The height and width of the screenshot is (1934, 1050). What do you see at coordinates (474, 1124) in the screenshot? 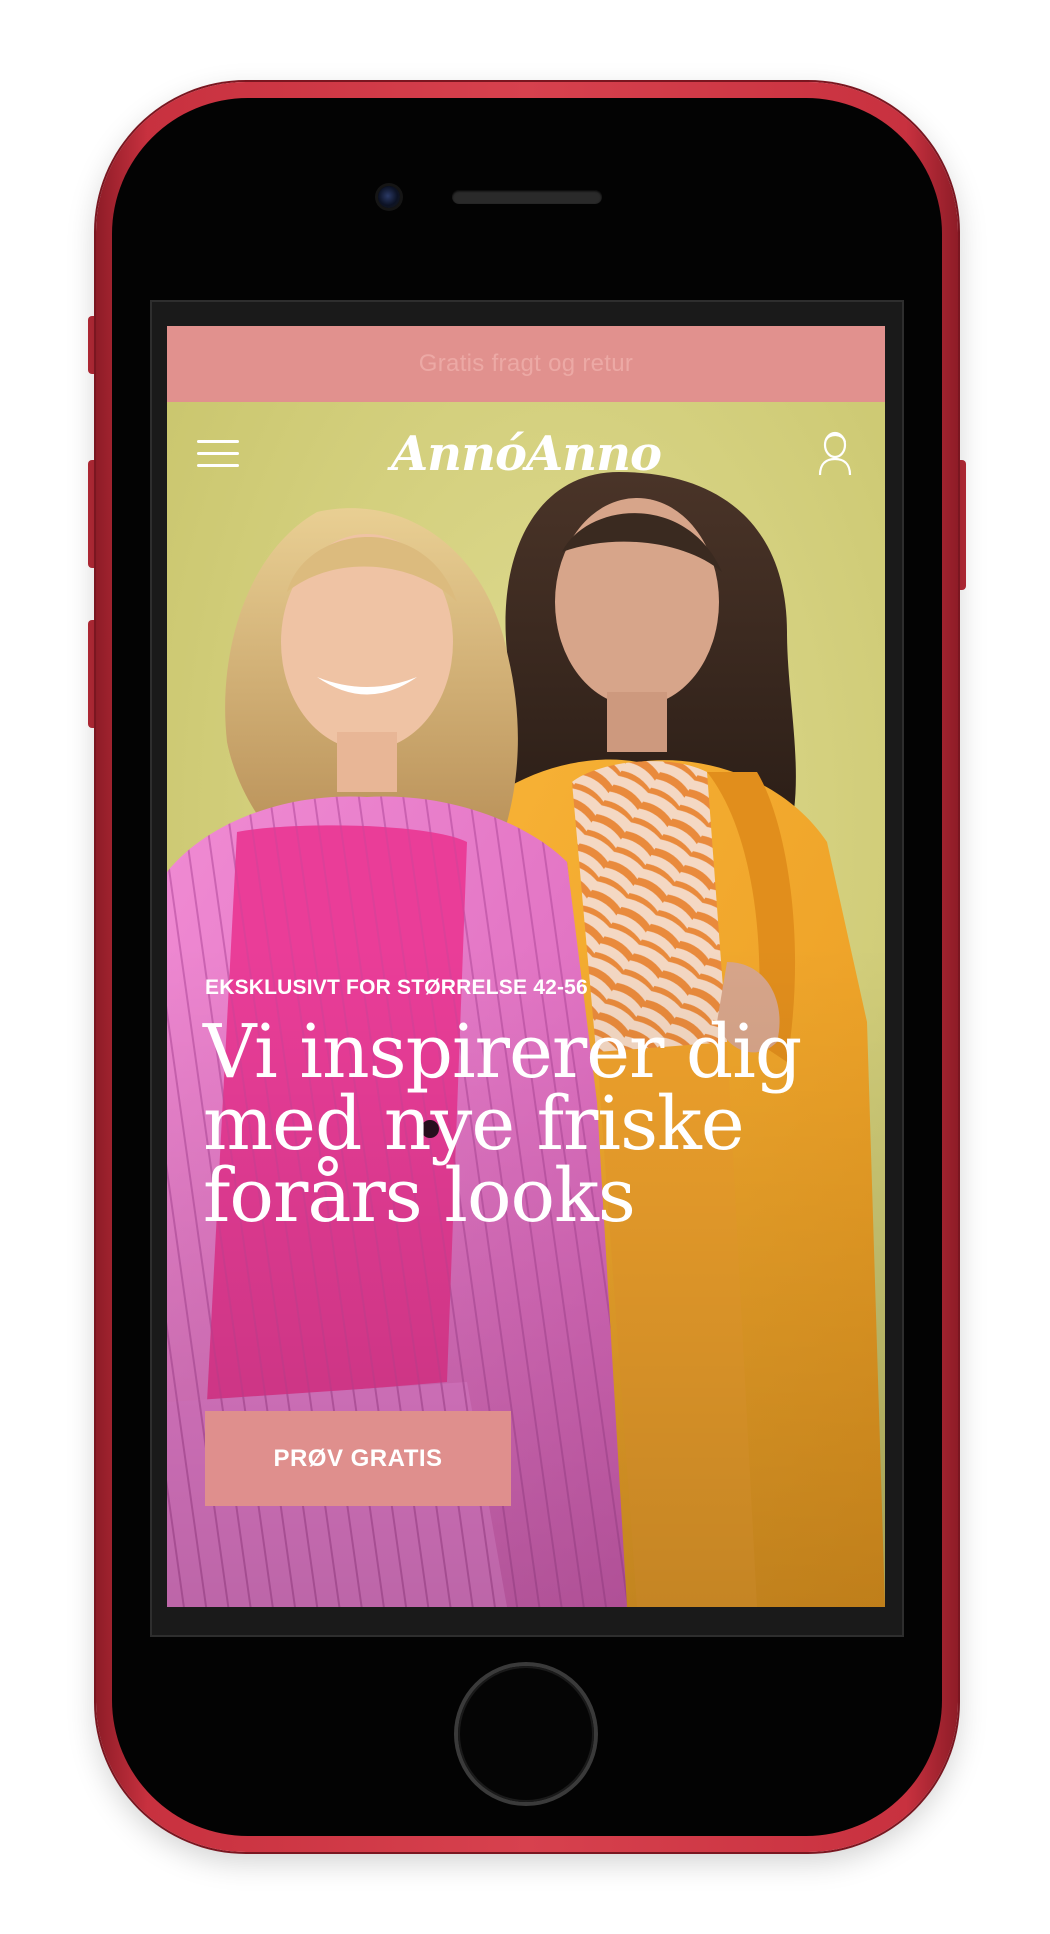
I see `hero-headline-line: med nye friske` at bounding box center [474, 1124].